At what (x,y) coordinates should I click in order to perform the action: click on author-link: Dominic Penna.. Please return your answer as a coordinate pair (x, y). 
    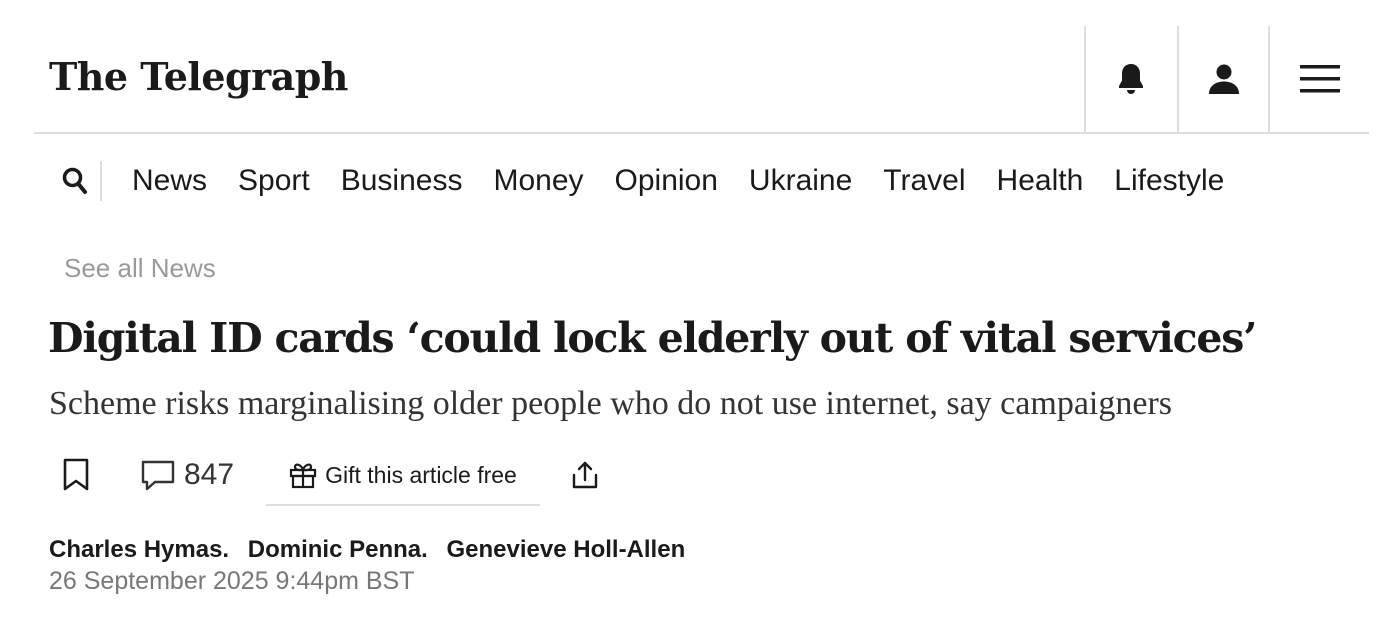
    Looking at the image, I should click on (338, 549).